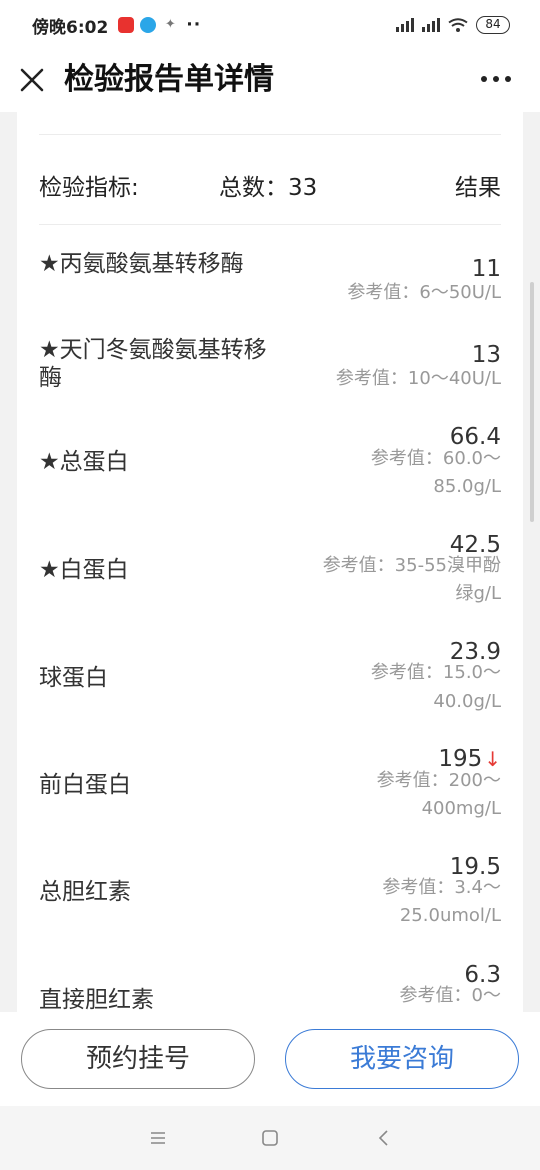 Image resolution: width=540 pixels, height=1170 pixels. I want to click on test-reference: 参考值：200～, so click(438, 780).